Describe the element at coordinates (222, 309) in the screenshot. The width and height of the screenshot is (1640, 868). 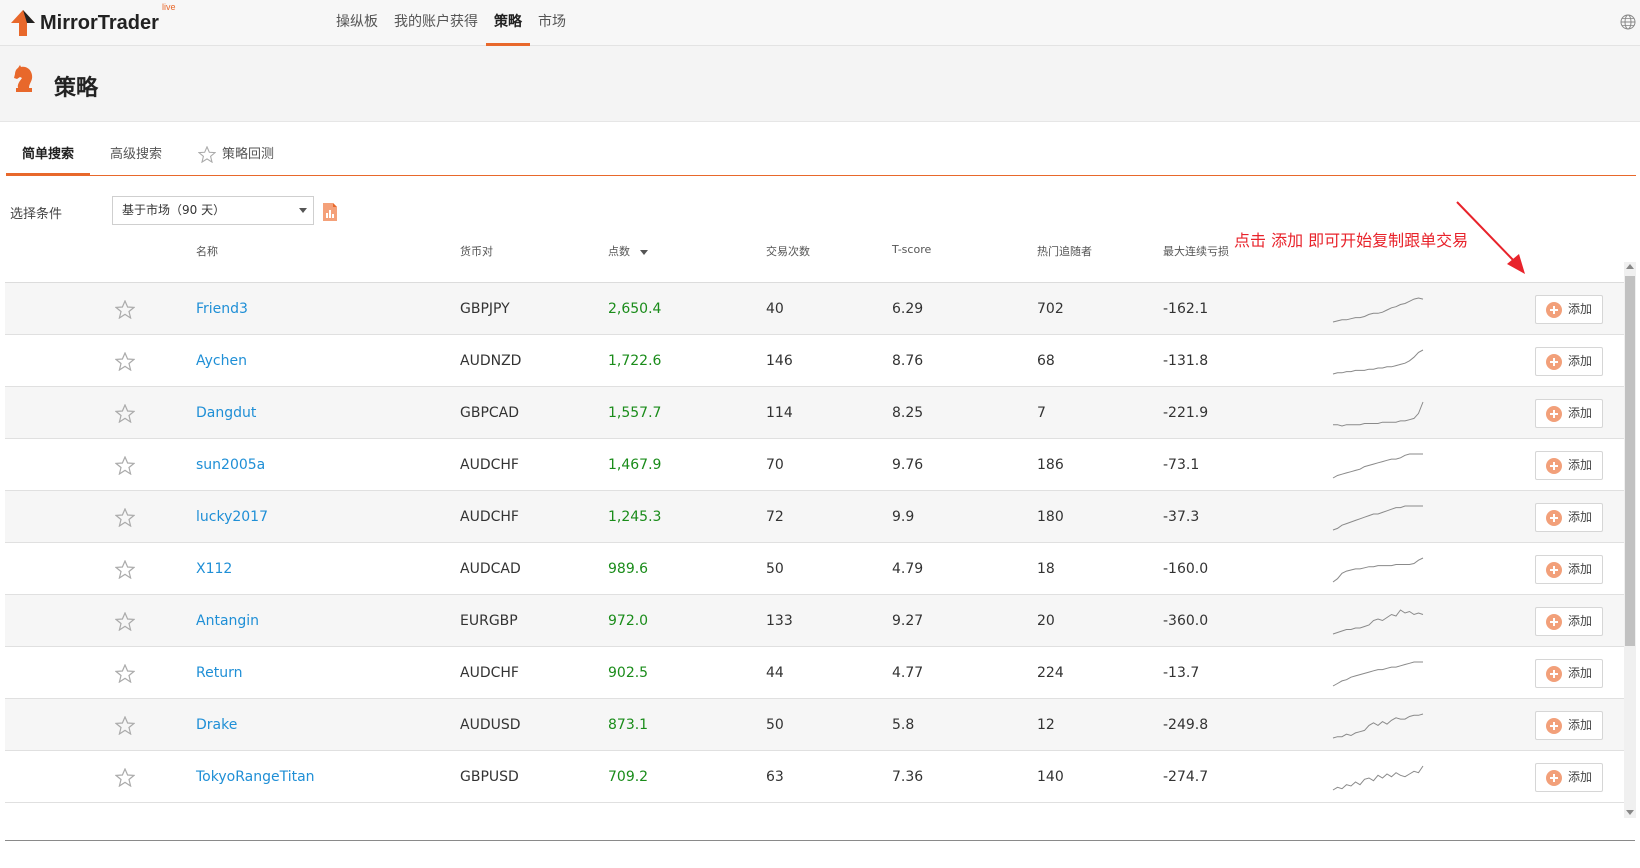
I see `strategy-name-link: Friend3` at that location.